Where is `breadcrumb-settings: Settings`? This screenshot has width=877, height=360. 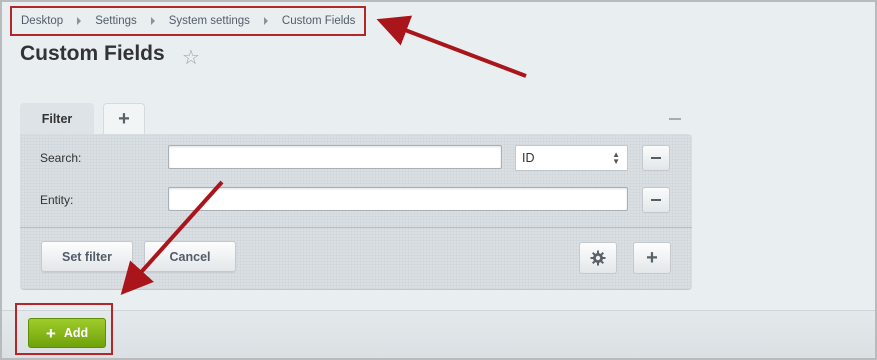 breadcrumb-settings: Settings is located at coordinates (116, 21).